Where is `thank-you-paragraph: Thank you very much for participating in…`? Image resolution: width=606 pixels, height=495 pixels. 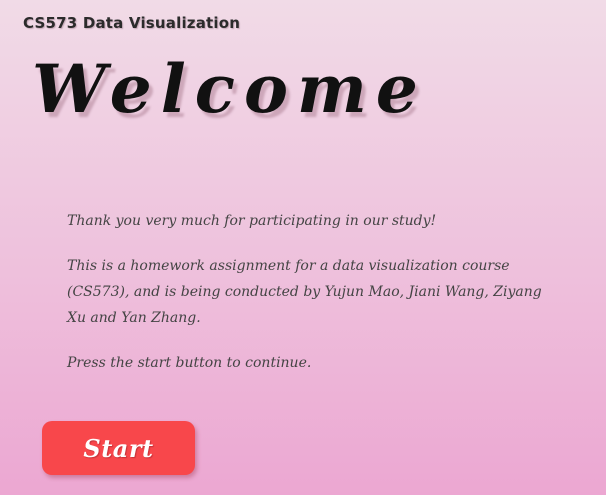 thank-you-paragraph: Thank you very much for participating in… is located at coordinates (252, 221).